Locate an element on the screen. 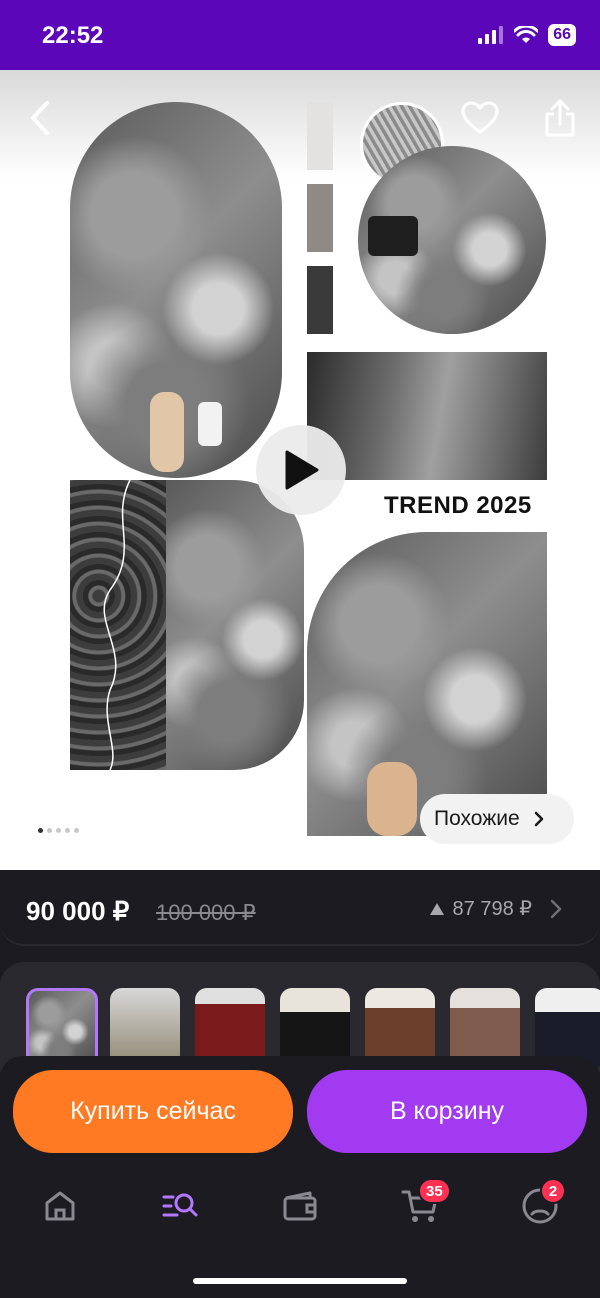 The height and width of the screenshot is (1298, 600). status-bar: 22:52 66 is located at coordinates (300, 35).